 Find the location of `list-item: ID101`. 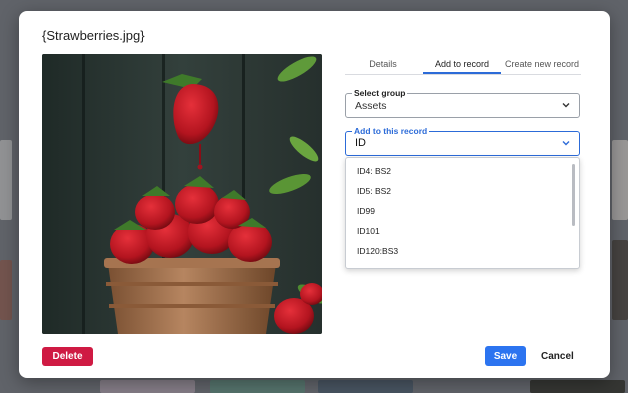

list-item: ID101 is located at coordinates (368, 231).